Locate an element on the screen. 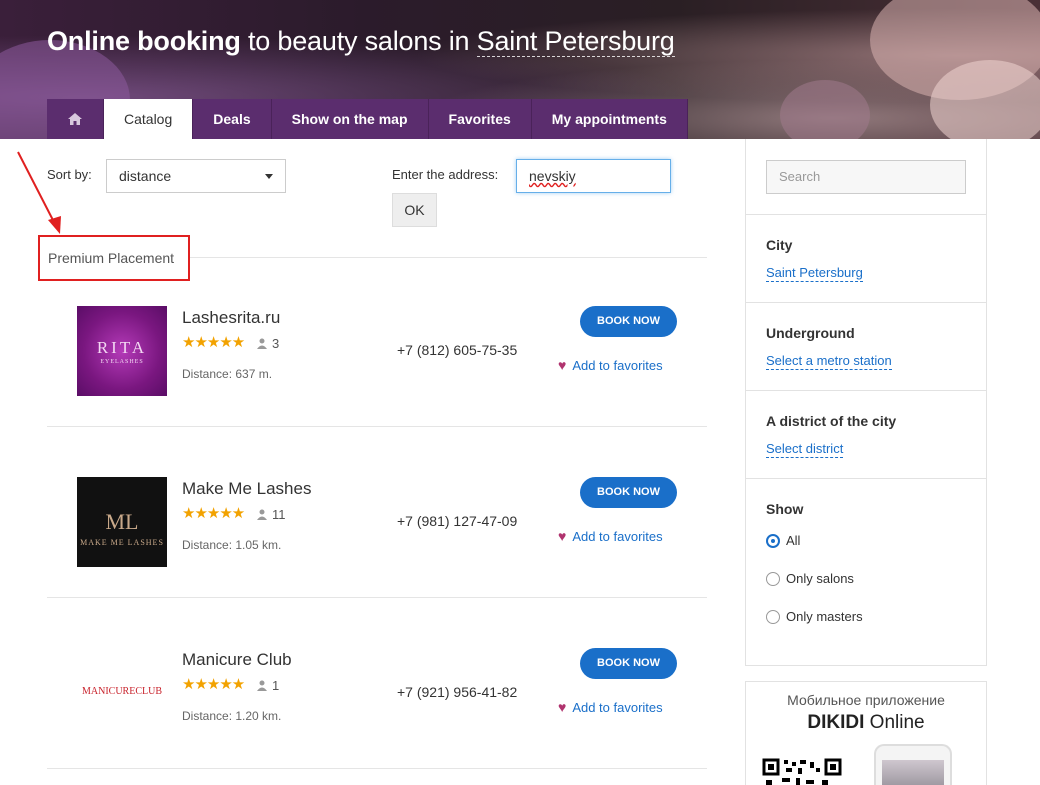 This screenshot has height=785, width=1040. radio-show-all: All is located at coordinates (783, 540).